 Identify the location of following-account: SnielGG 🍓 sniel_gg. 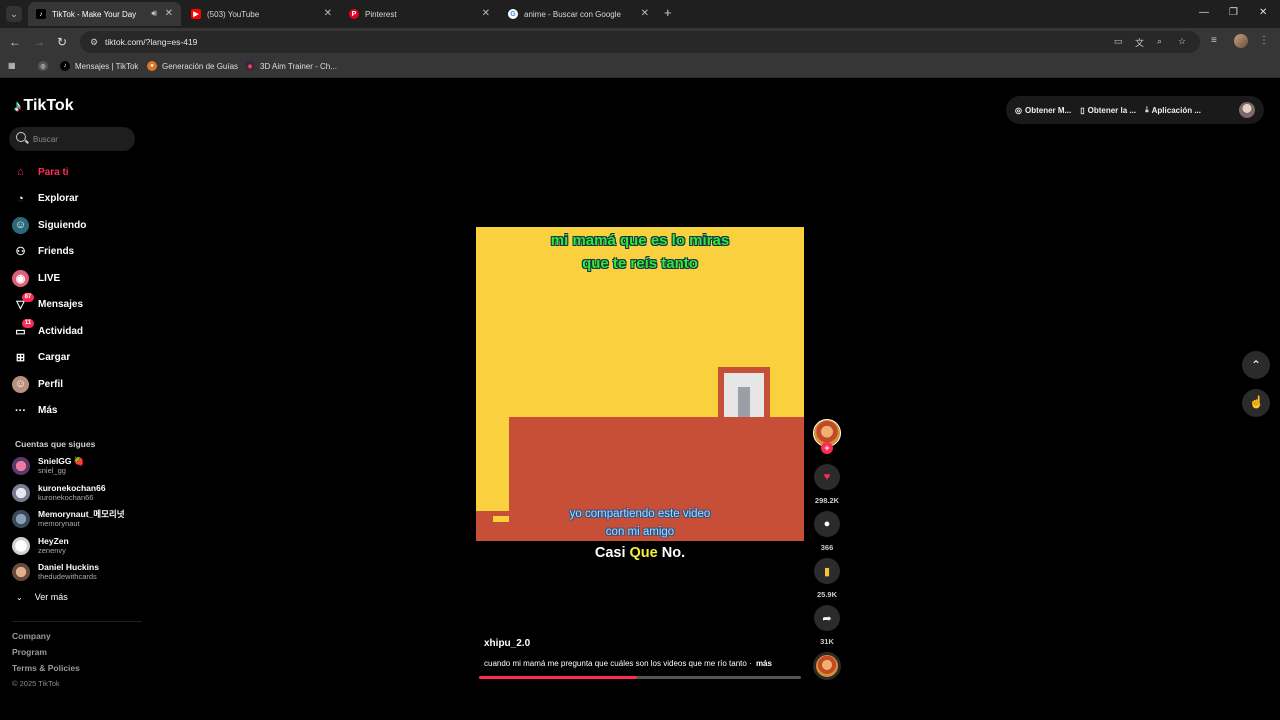
(79, 466).